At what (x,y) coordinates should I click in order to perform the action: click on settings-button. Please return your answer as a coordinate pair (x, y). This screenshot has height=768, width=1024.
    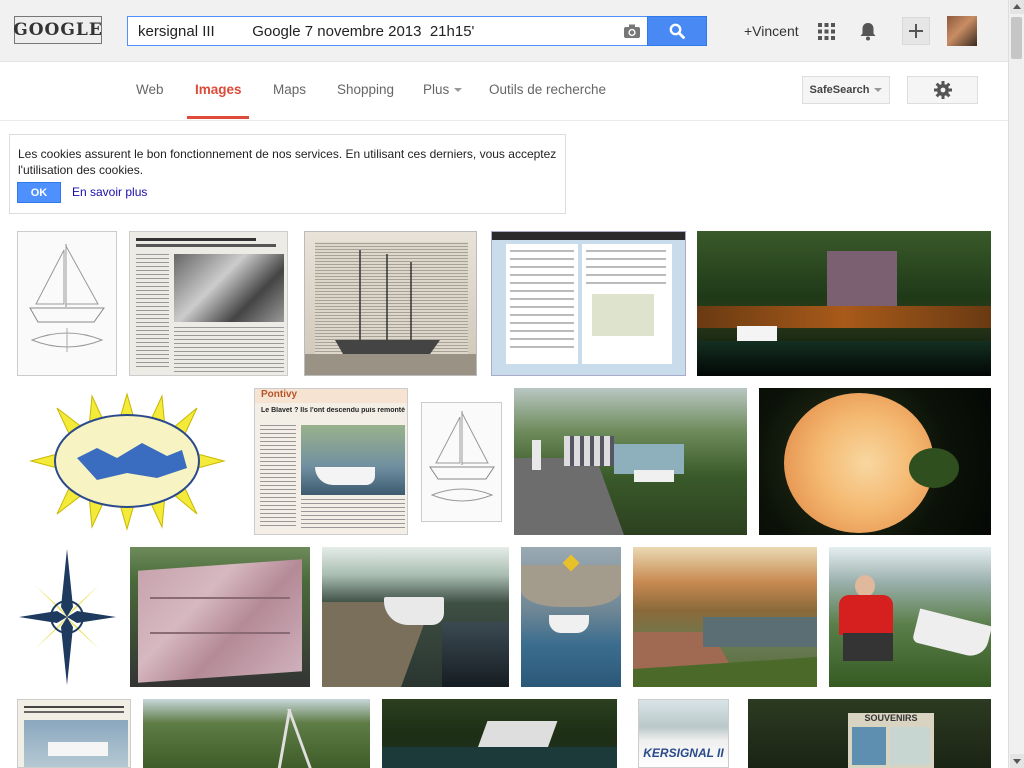
    Looking at the image, I should click on (942, 90).